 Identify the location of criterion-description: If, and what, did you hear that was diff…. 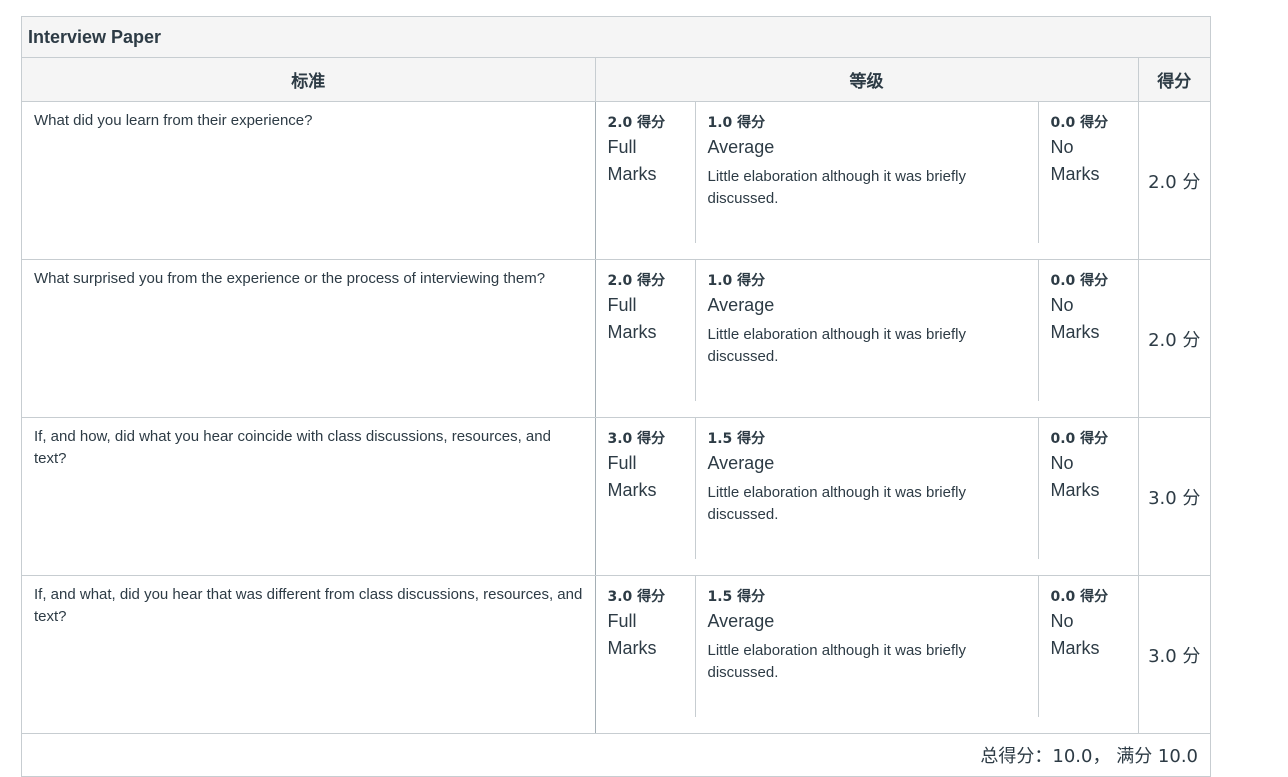
(309, 654).